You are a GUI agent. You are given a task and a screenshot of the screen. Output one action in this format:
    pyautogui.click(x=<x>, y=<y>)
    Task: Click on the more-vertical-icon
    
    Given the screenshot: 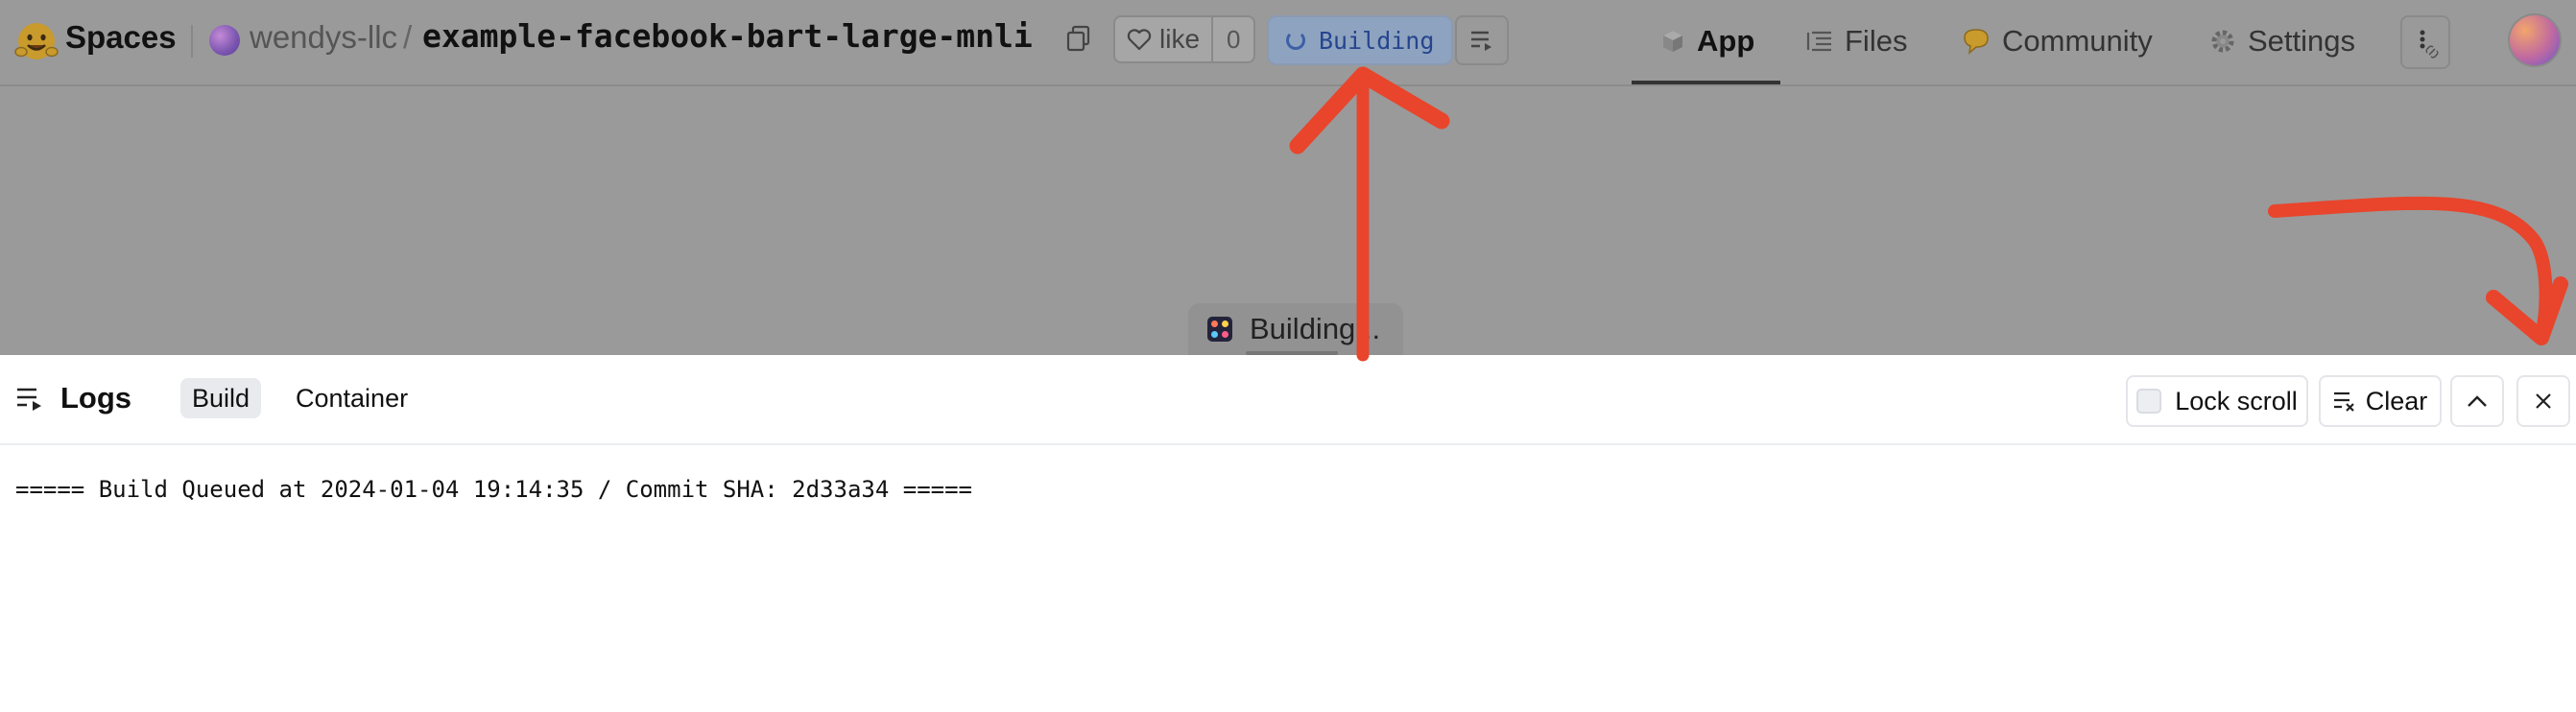 What is the action you would take?
    pyautogui.click(x=2429, y=44)
    